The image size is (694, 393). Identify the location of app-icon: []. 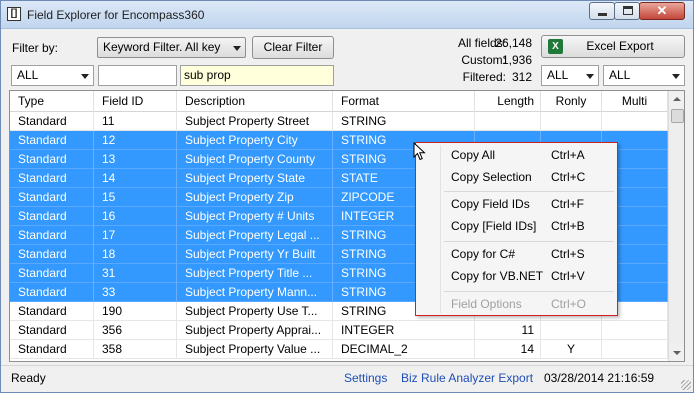
(14, 14).